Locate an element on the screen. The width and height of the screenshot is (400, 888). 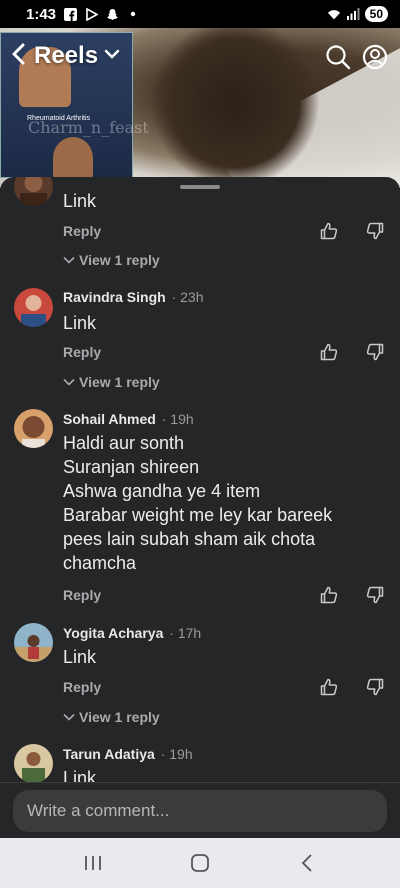
comment-line: Ashwa gandha ye 4 item is located at coordinates (162, 491).